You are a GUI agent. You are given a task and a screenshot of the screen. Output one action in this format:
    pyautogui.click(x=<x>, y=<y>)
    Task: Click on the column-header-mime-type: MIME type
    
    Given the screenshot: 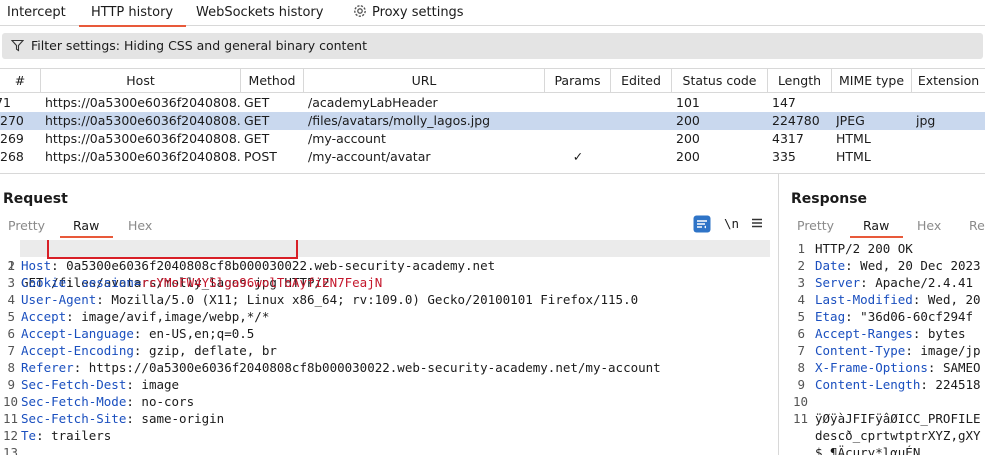 What is the action you would take?
    pyautogui.click(x=872, y=81)
    